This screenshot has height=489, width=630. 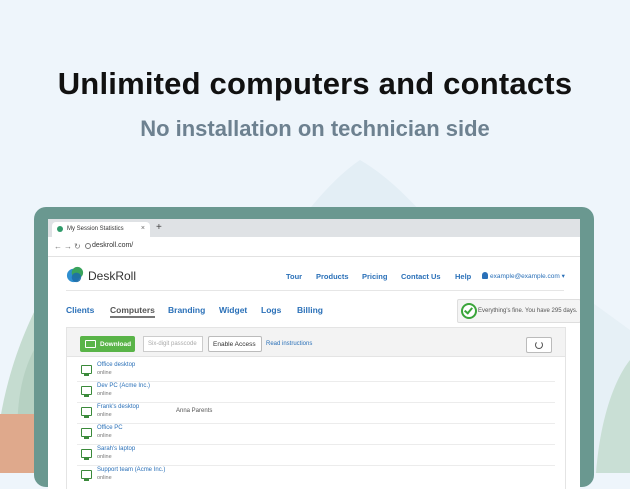 I want to click on passcode-placeholder: Six-digit passcode, so click(x=172, y=344).